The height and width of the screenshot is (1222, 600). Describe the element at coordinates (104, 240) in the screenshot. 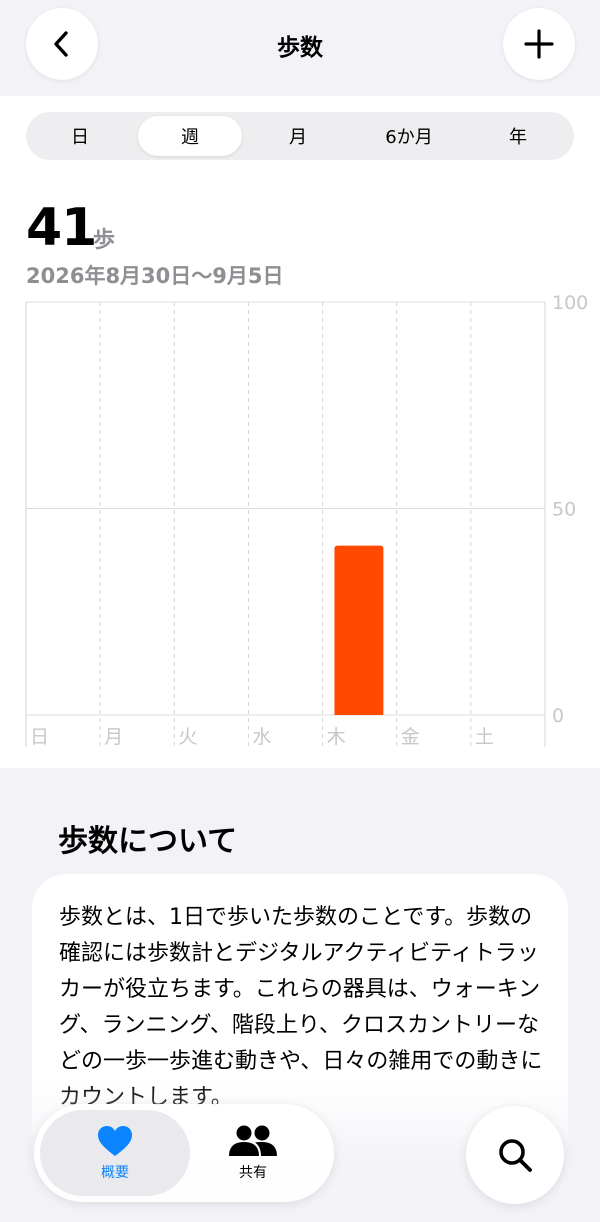

I see `step-unit: 歩` at that location.